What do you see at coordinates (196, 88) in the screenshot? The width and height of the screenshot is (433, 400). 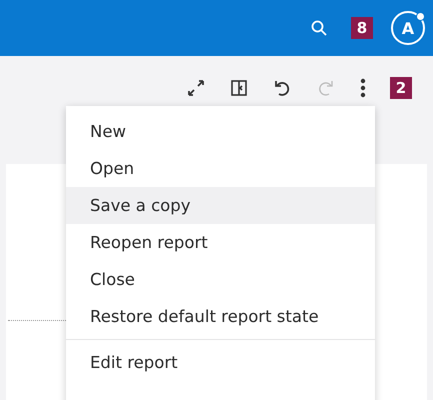 I see `expand-icon` at bounding box center [196, 88].